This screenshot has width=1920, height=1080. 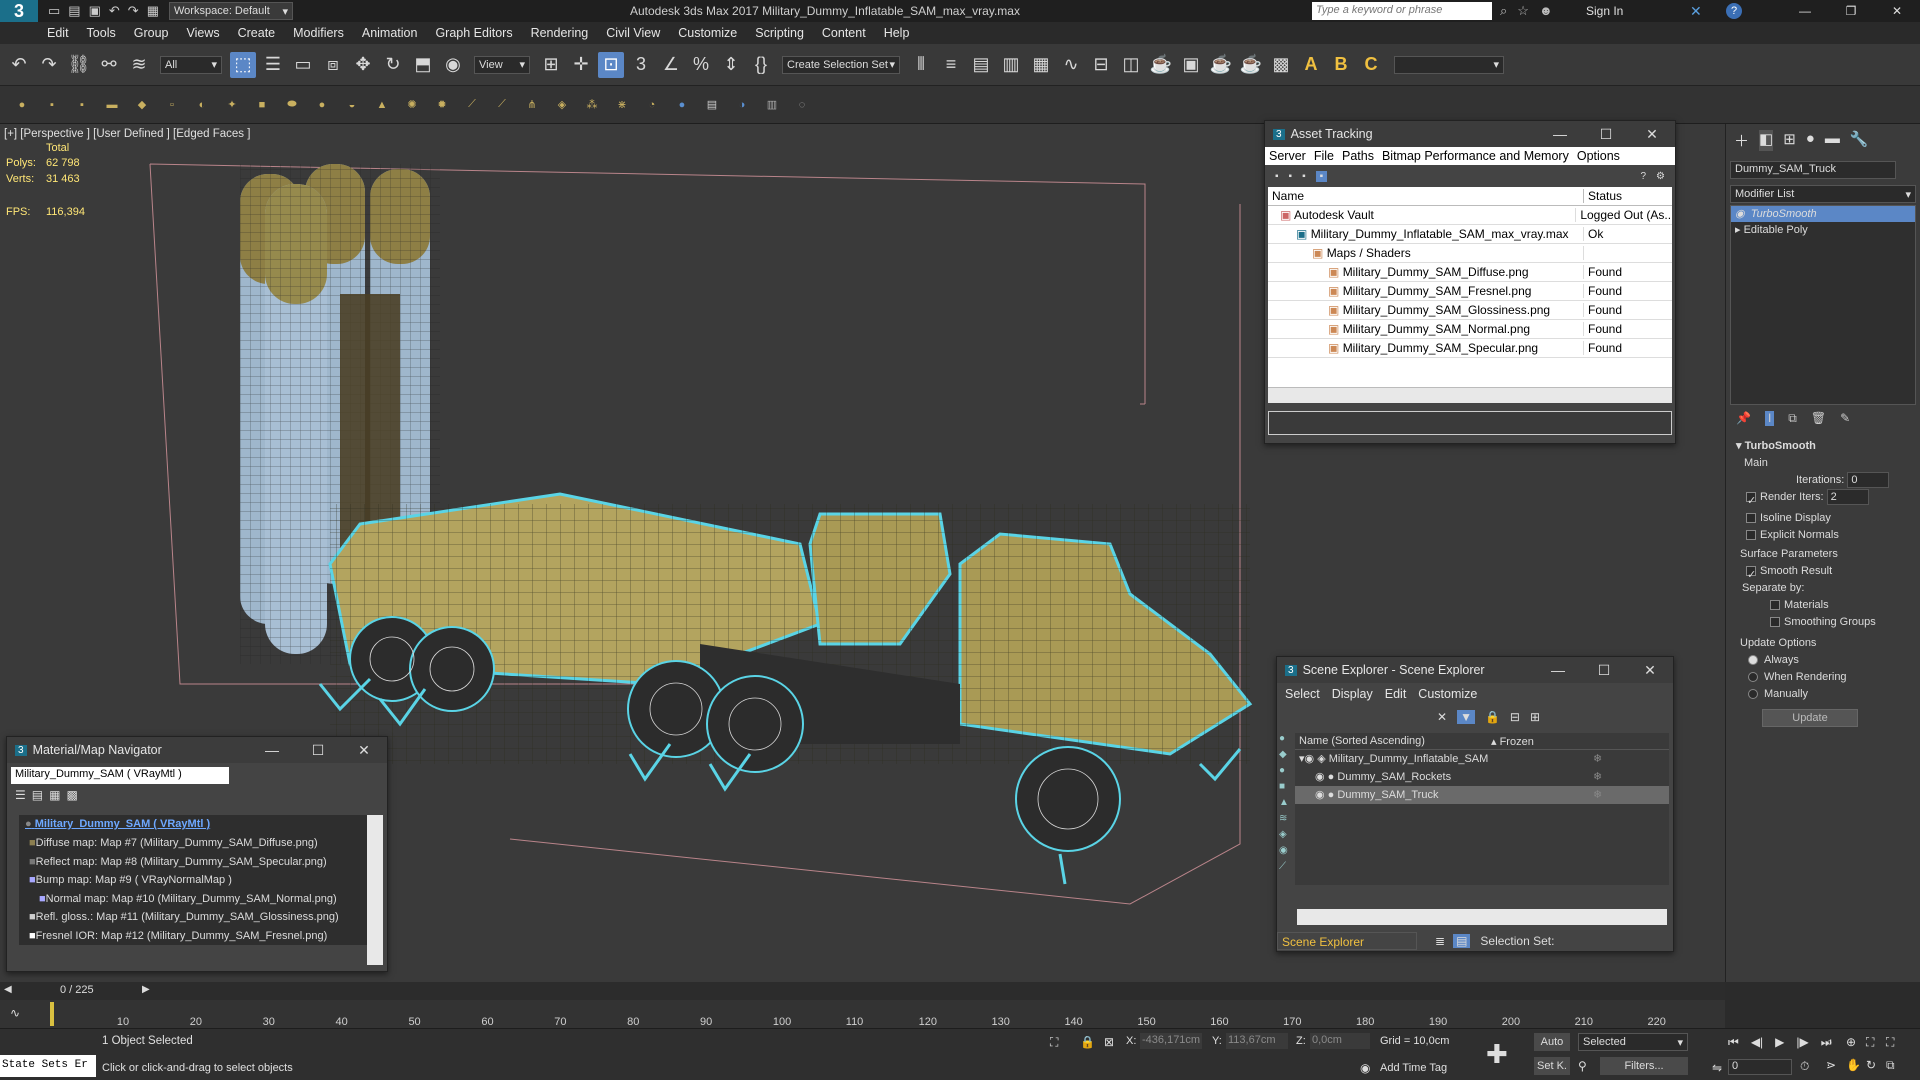 What do you see at coordinates (1371, 65) in the screenshot?
I see `text-c-icon: C` at bounding box center [1371, 65].